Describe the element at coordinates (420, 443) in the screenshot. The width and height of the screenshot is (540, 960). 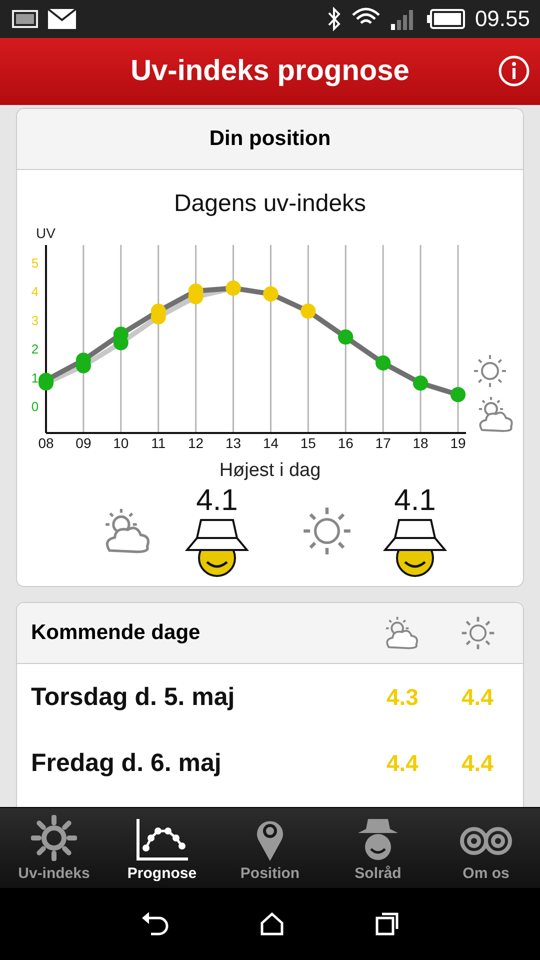
I see `axis-tick-label: 18` at that location.